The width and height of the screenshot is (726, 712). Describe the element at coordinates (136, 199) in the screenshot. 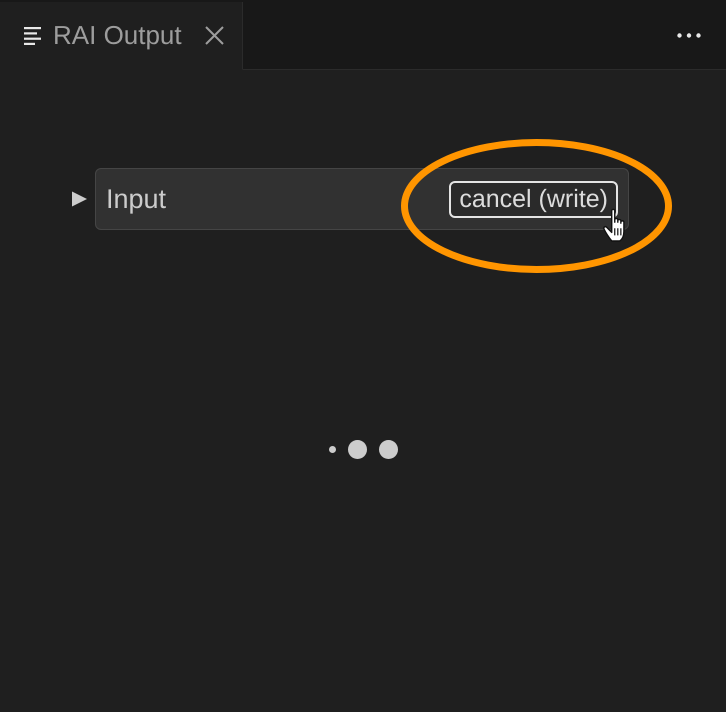

I see `cell-title: Input` at that location.